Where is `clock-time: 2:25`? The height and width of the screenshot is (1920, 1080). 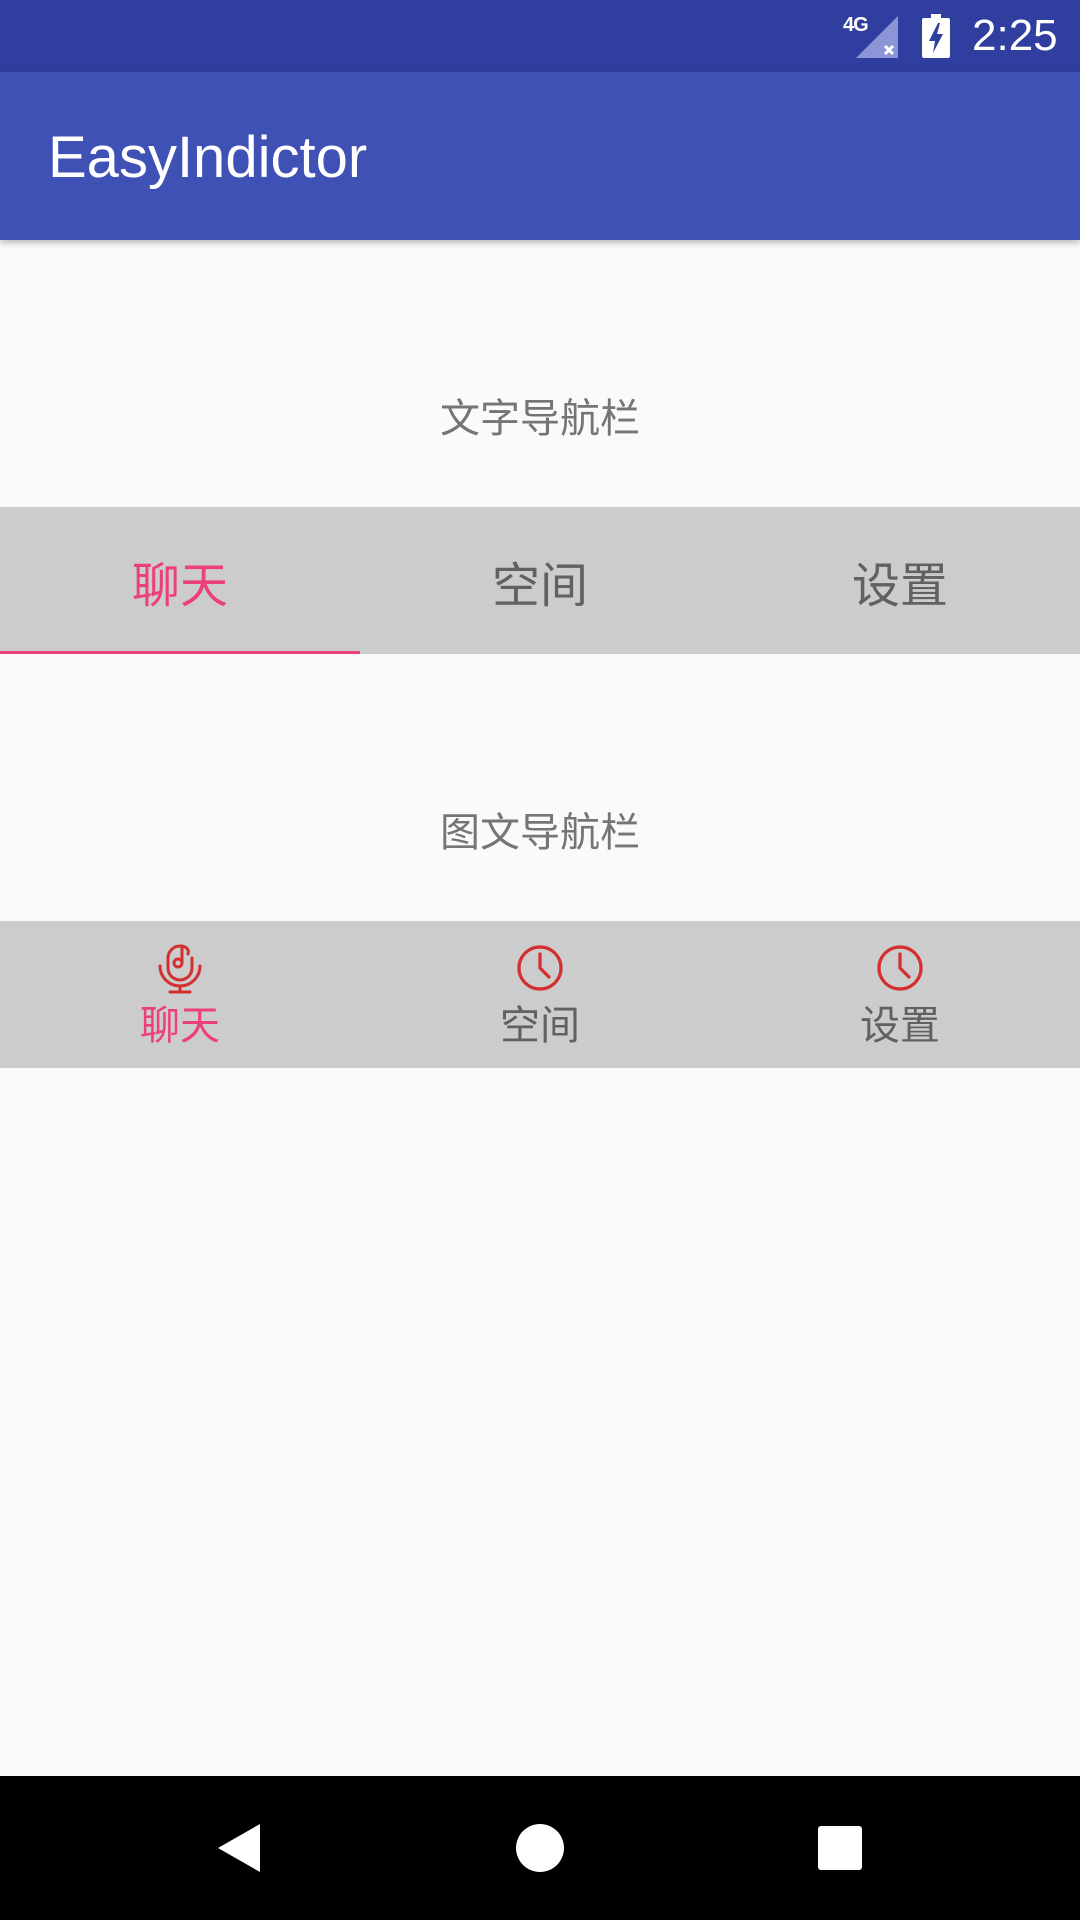 clock-time: 2:25 is located at coordinates (1015, 35).